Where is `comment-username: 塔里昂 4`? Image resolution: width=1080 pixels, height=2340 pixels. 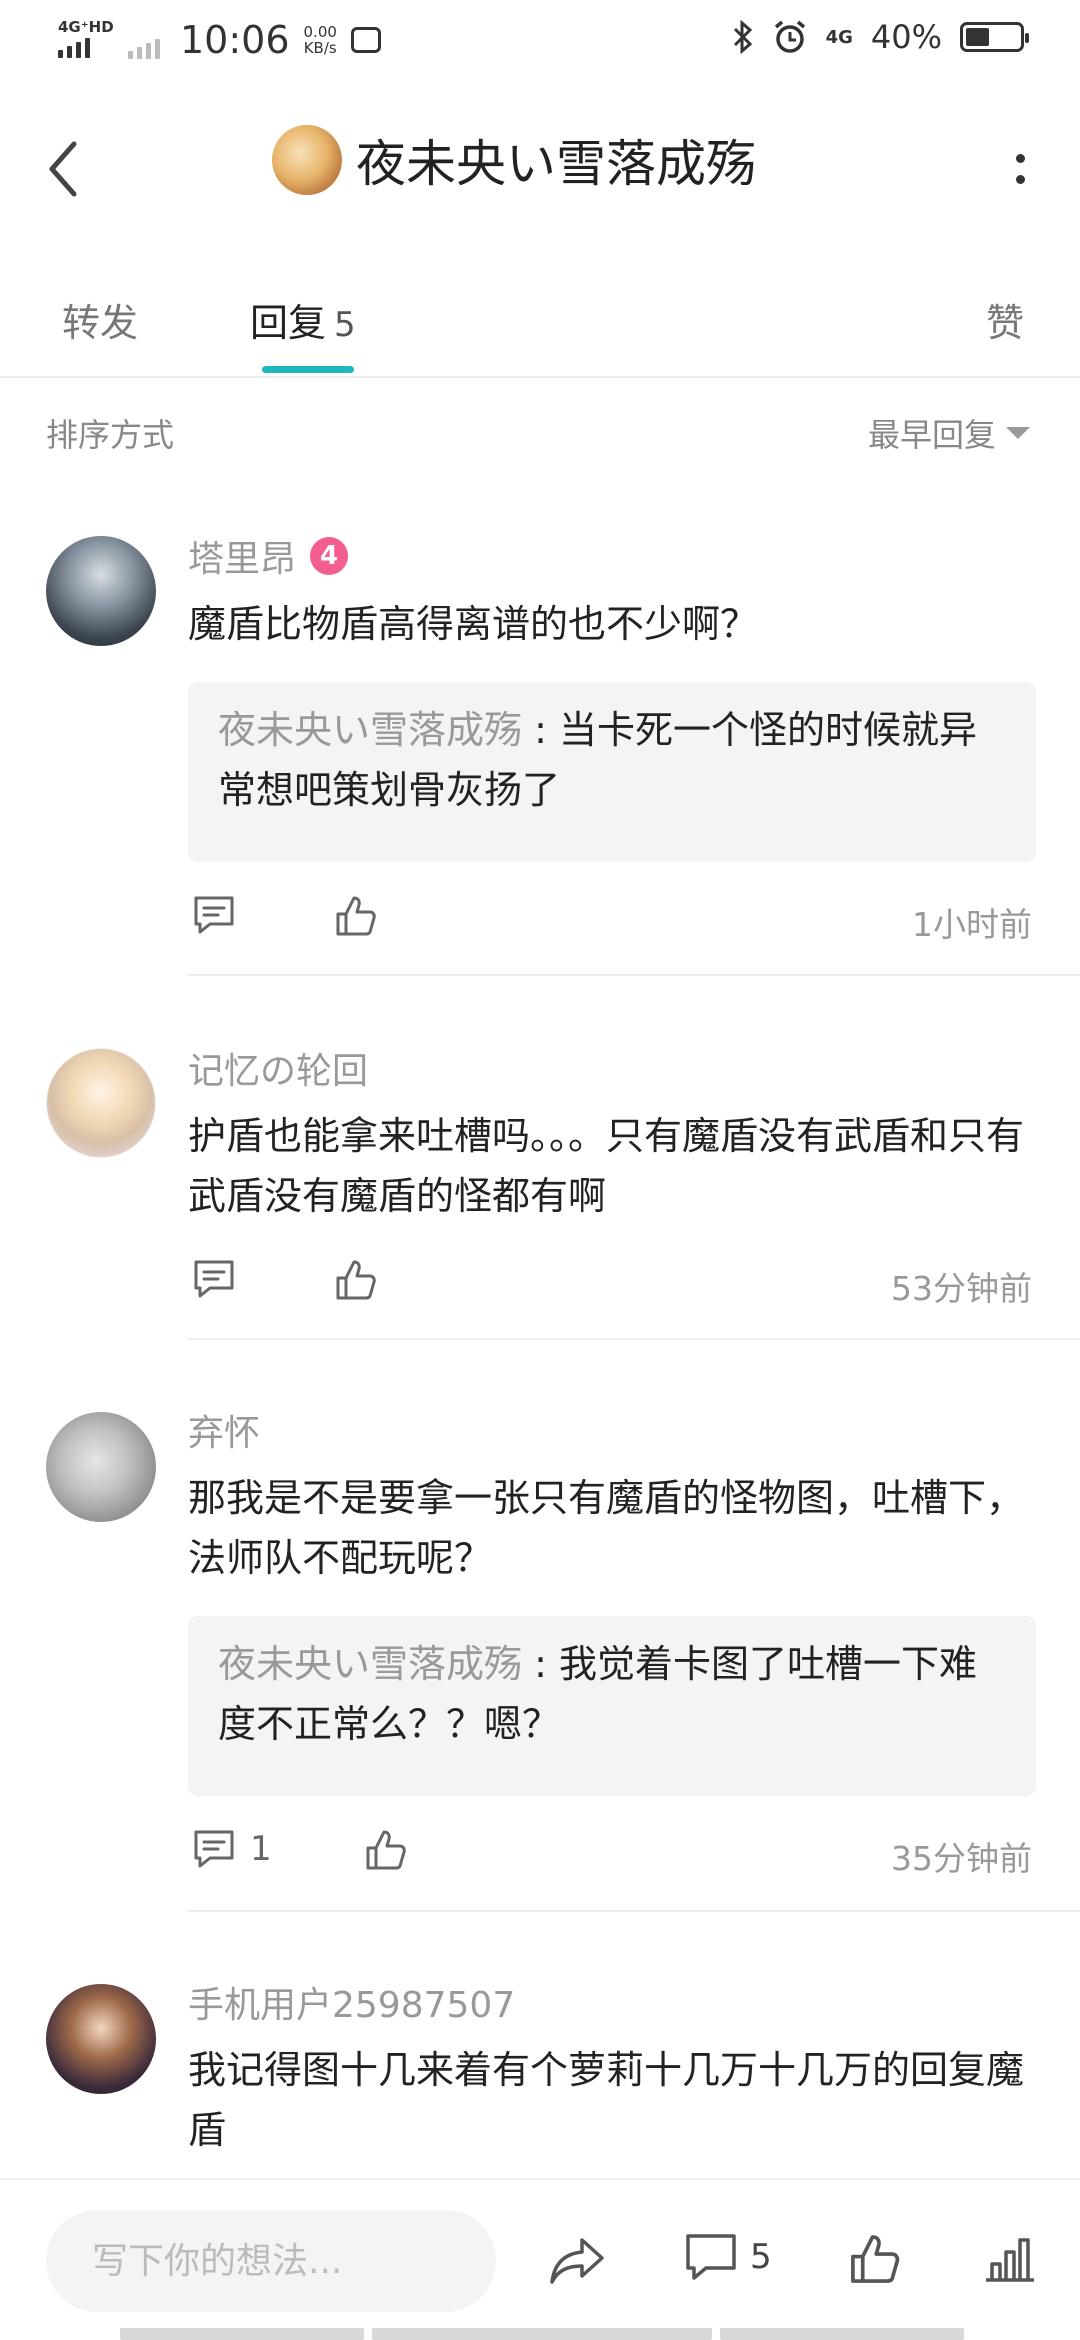
comment-username: 塔里昂 4 is located at coordinates (268, 556).